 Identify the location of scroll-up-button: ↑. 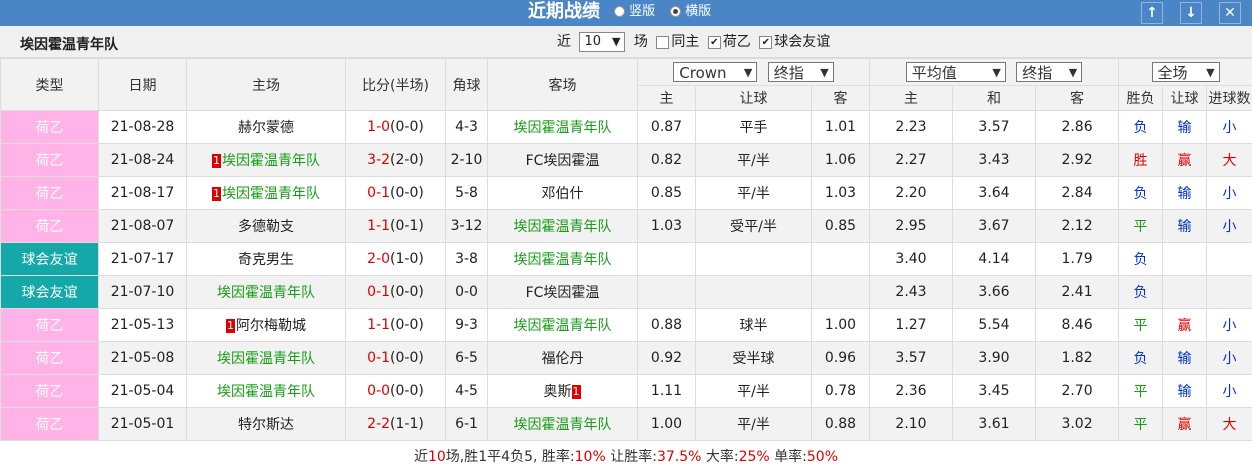
(1152, 13).